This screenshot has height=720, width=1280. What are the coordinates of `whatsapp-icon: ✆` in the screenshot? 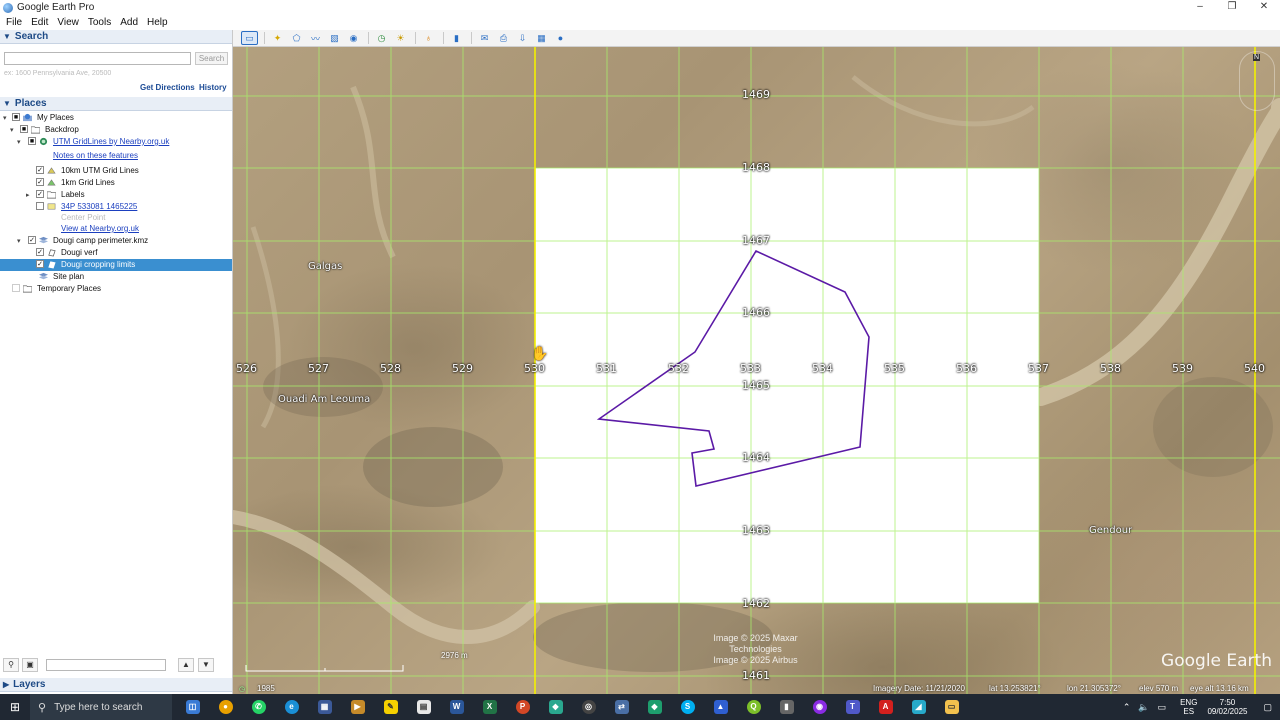 It's located at (258, 707).